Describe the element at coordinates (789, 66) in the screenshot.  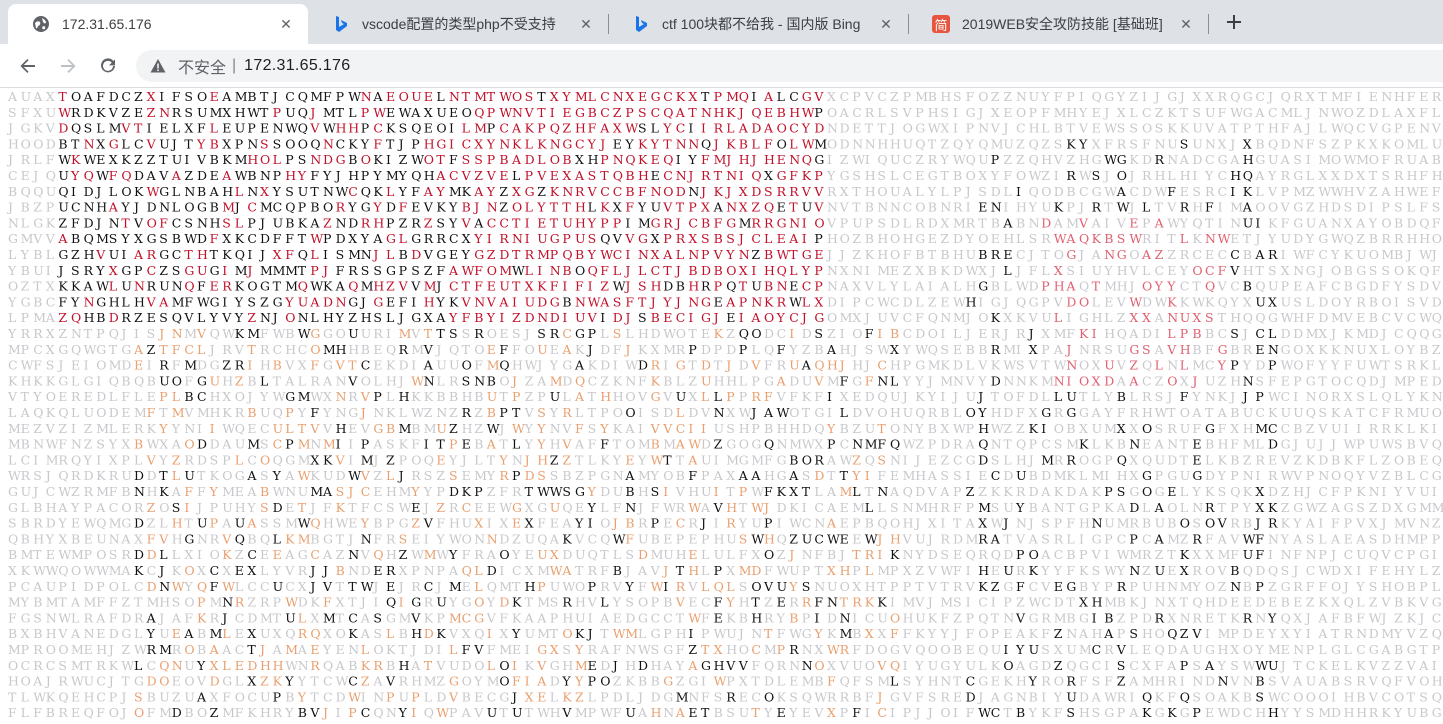
I see `address-bar: 不安全 | 172.31.65.176` at that location.